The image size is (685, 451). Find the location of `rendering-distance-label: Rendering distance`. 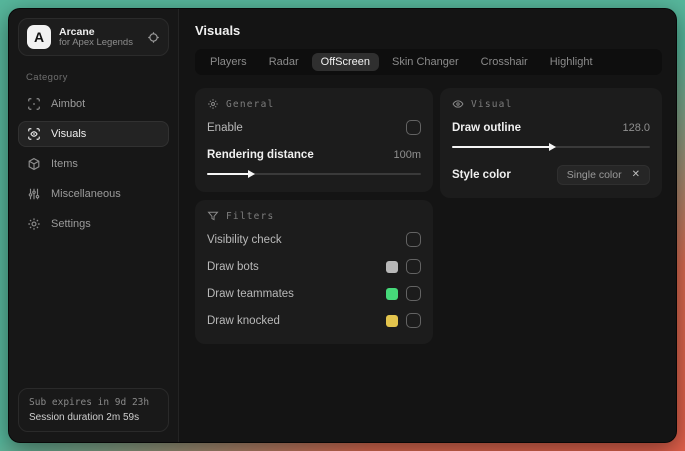

rendering-distance-label: Rendering distance is located at coordinates (260, 154).